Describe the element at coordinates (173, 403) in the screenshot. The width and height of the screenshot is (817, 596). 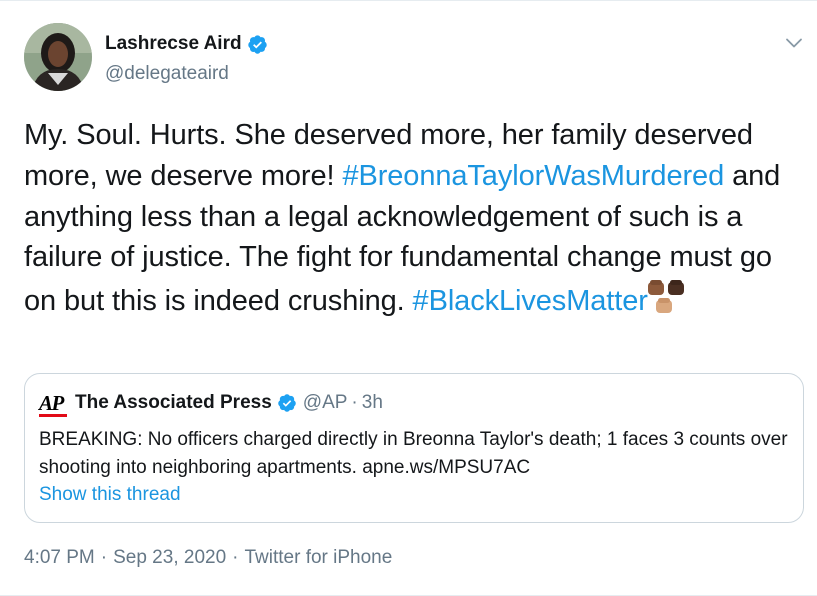
I see `quoted-author-name: The Associated Press` at that location.